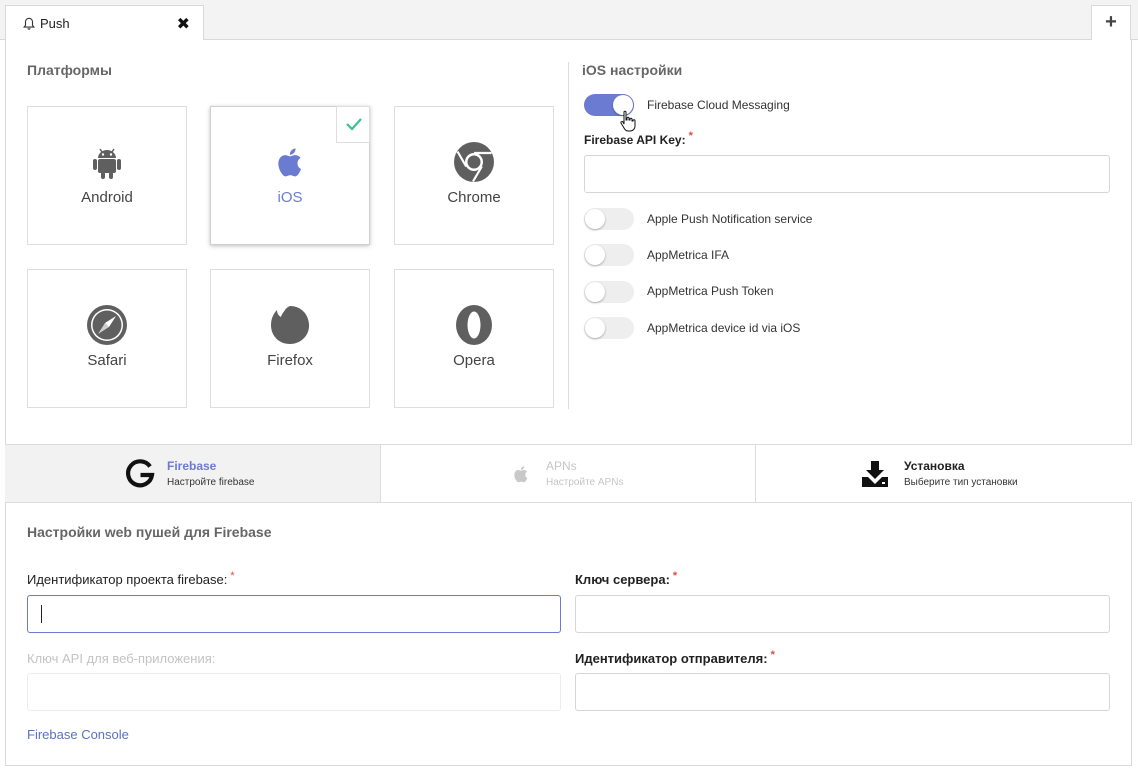  I want to click on add-tab-button: +, so click(1111, 23).